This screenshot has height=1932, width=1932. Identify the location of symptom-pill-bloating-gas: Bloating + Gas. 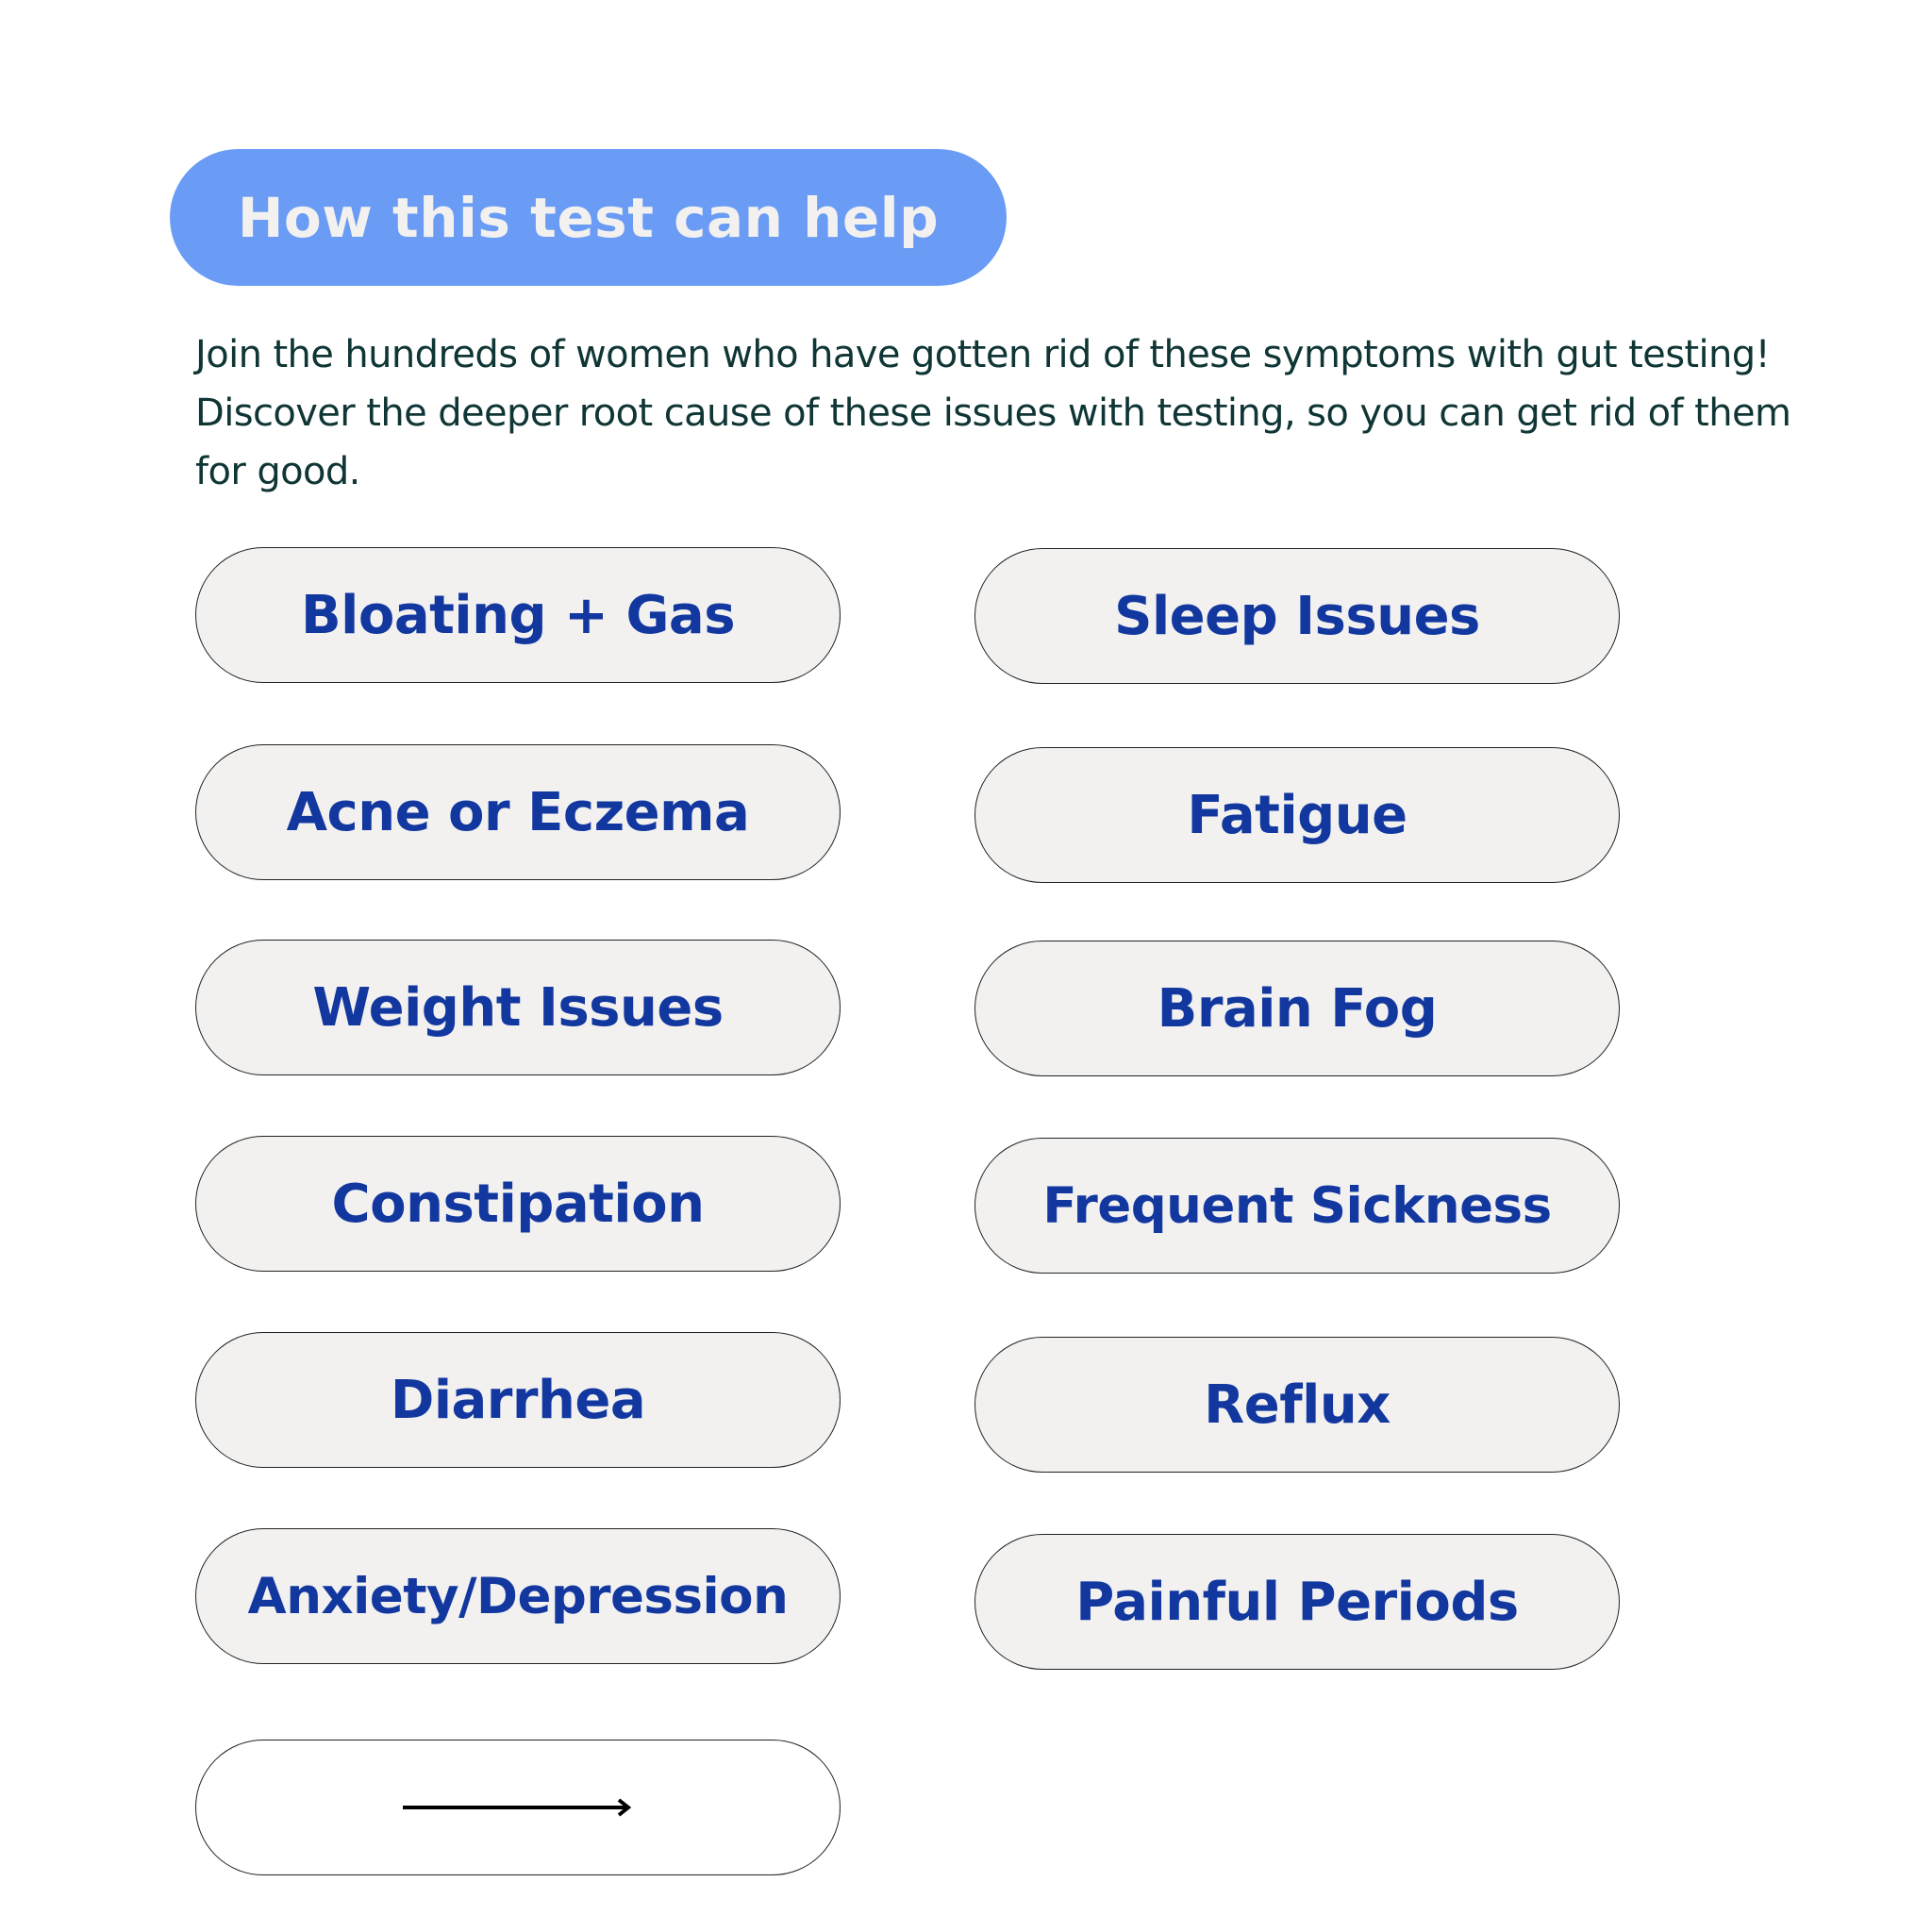
(518, 615).